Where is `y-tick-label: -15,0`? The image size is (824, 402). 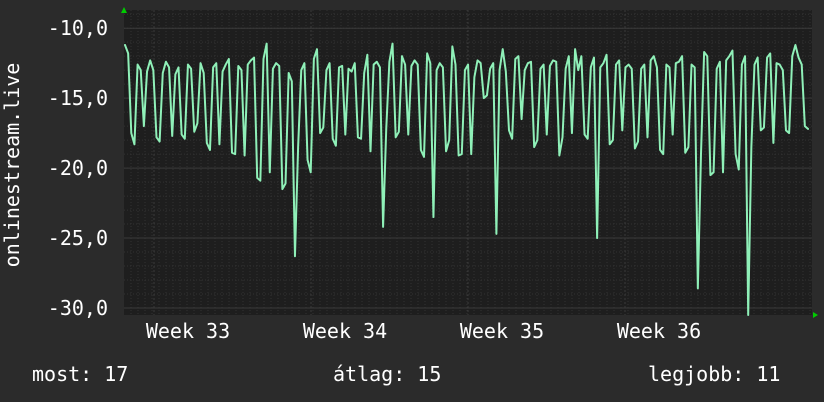 y-tick-label: -15,0 is located at coordinates (78, 98).